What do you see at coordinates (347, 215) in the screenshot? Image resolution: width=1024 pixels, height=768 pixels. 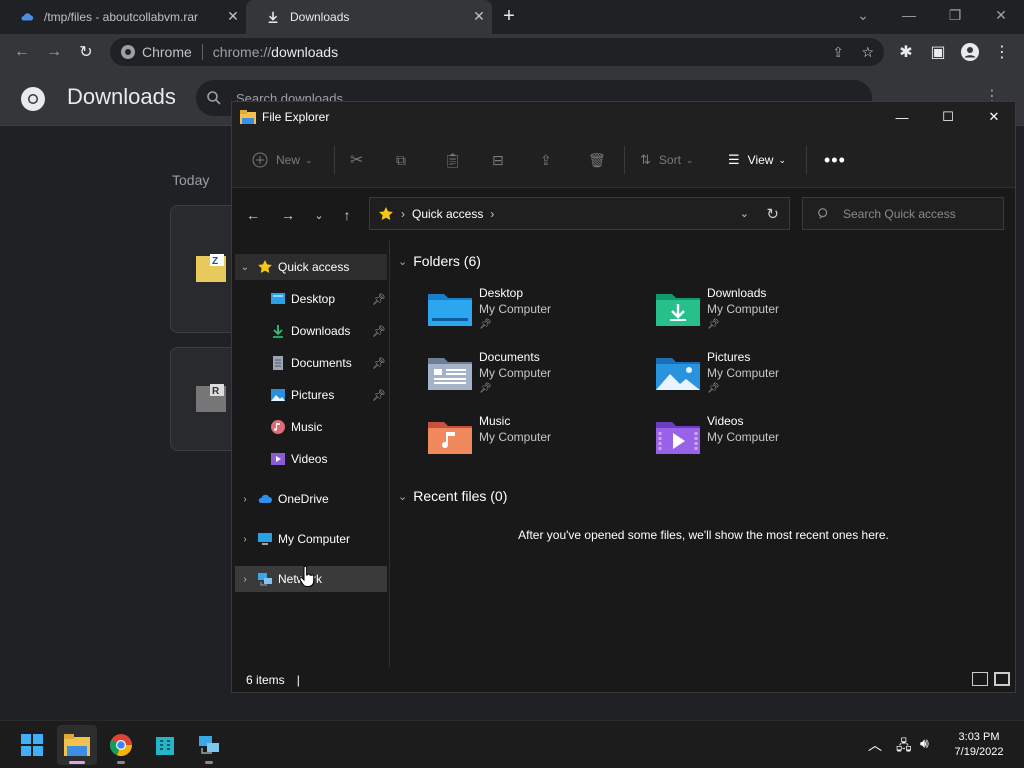 I see `up-button: ↑` at bounding box center [347, 215].